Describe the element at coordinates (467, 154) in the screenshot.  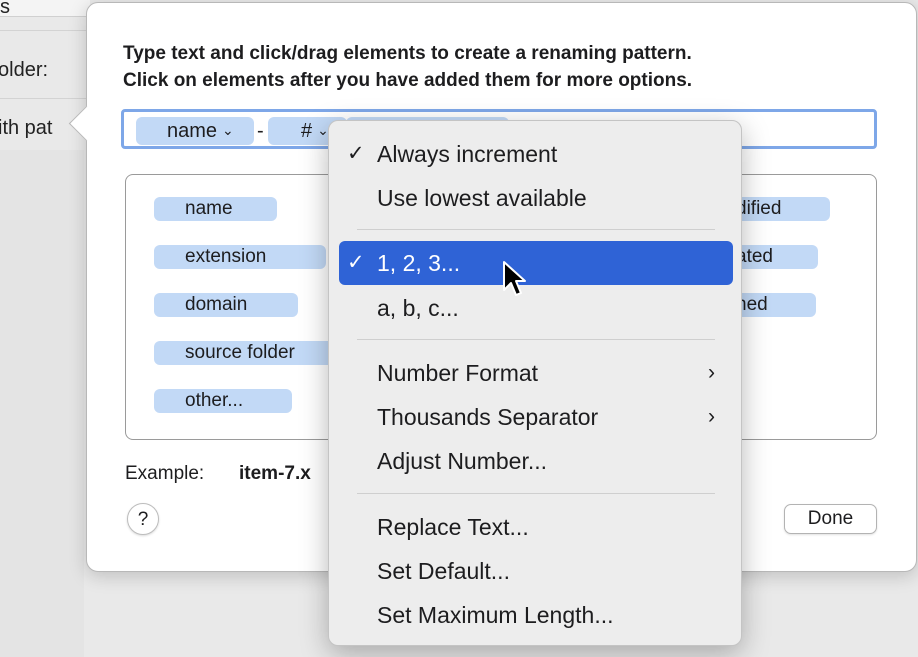
I see `menu-item-label: Always increment` at that location.